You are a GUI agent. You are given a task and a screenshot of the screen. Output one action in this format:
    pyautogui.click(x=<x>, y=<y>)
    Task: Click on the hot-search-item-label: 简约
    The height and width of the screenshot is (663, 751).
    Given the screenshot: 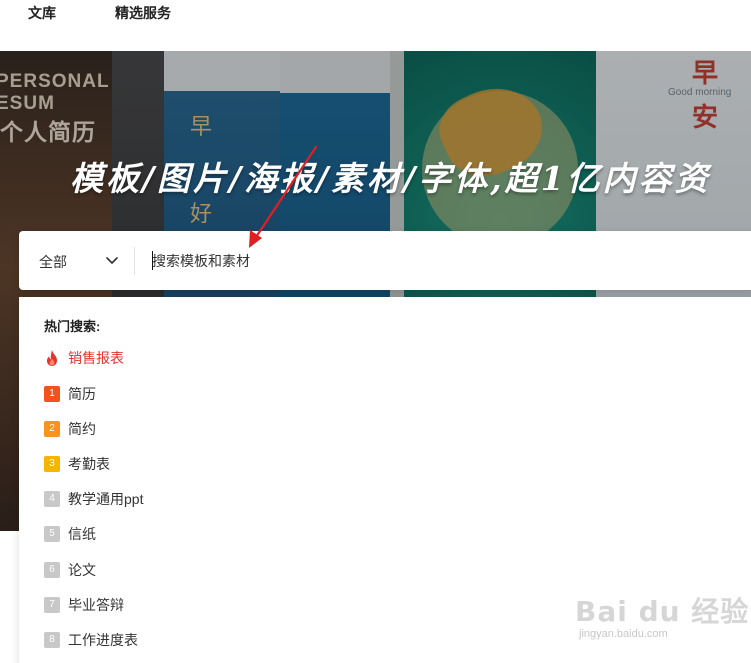 What is the action you would take?
    pyautogui.click(x=82, y=429)
    